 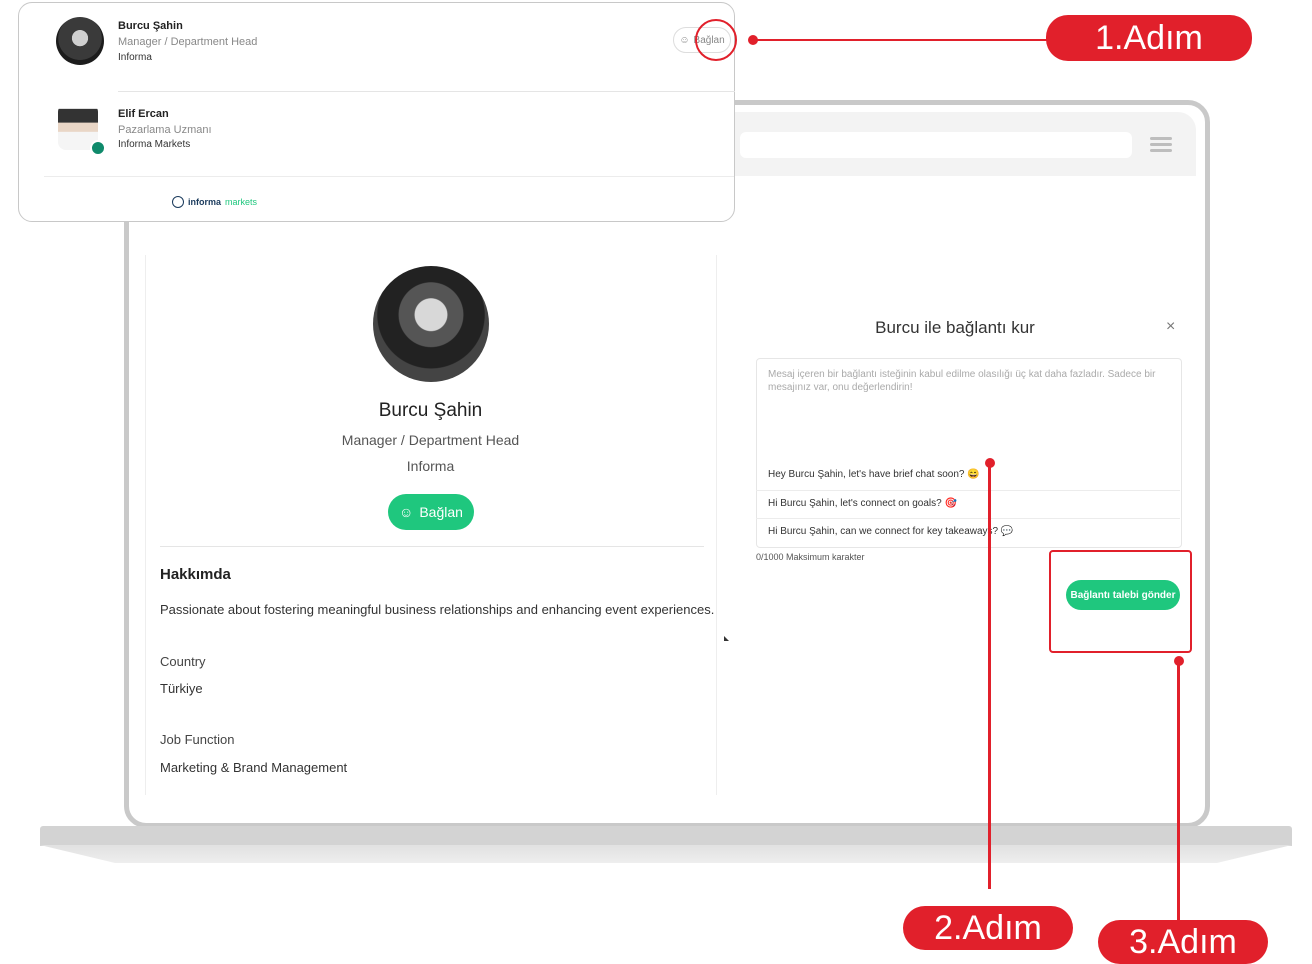 What do you see at coordinates (154, 144) in the screenshot?
I see `attendee-org: Informa Markets` at bounding box center [154, 144].